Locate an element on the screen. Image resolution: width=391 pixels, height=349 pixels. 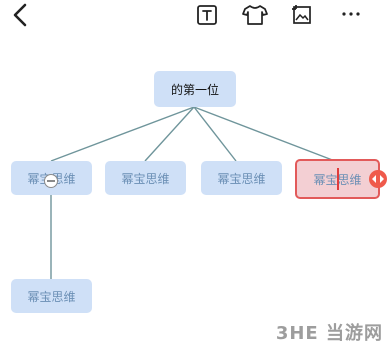
image-button is located at coordinates (302, 15).